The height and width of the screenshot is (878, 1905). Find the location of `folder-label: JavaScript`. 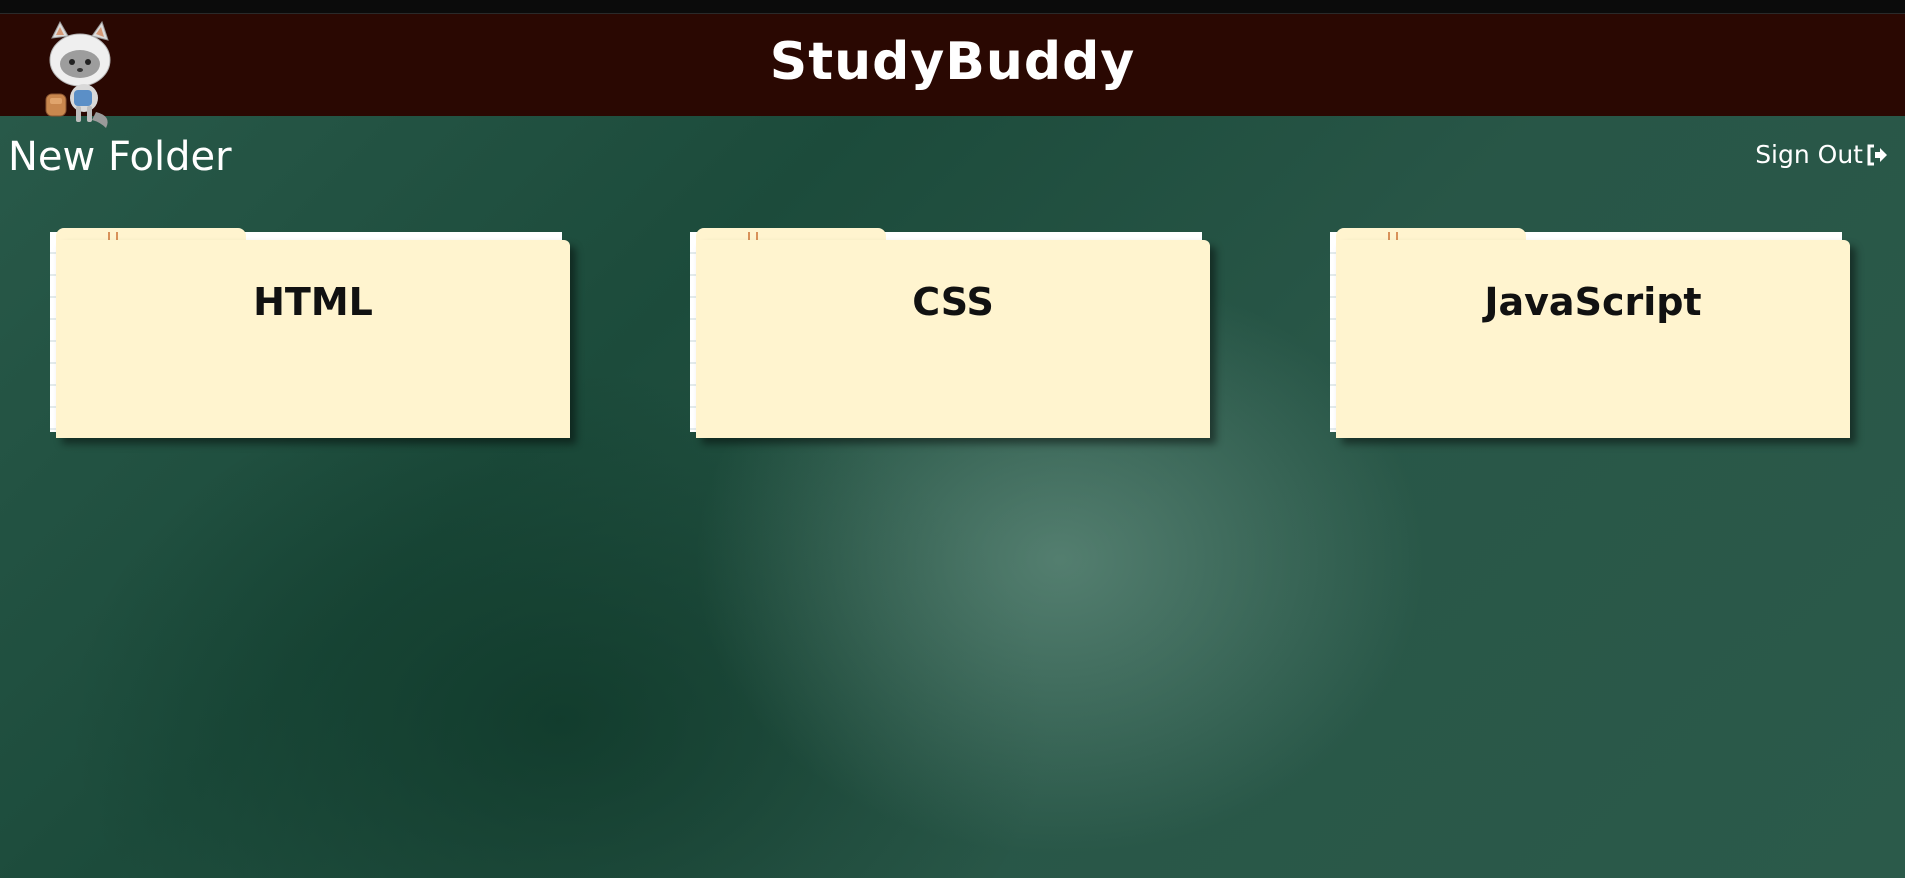

folder-label: JavaScript is located at coordinates (1593, 302).